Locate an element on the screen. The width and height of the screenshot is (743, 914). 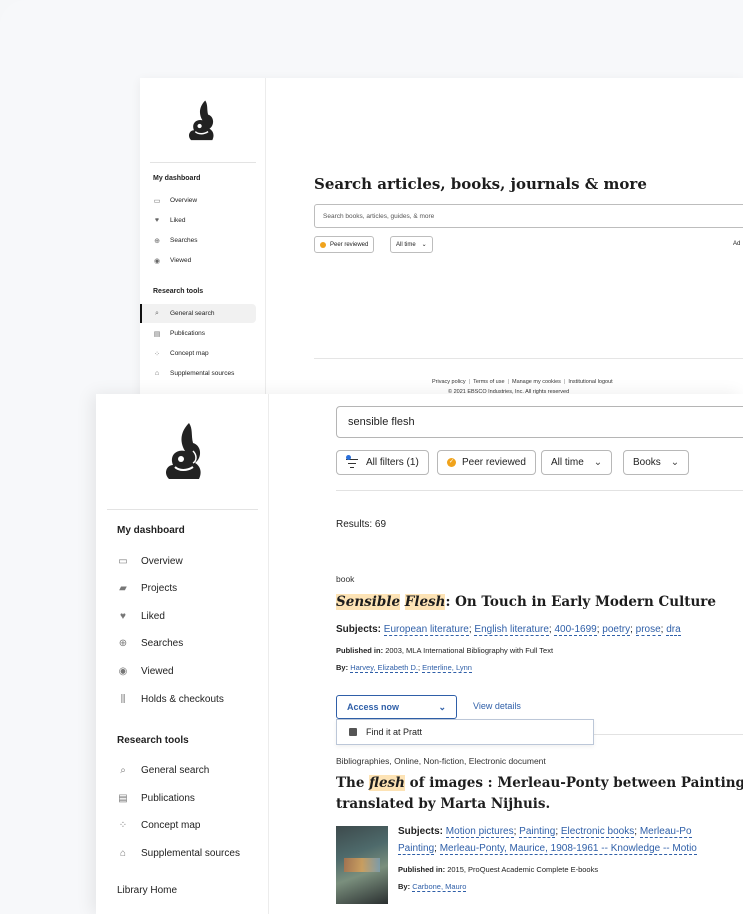
search-input: sensible flesh is located at coordinates (539, 422).